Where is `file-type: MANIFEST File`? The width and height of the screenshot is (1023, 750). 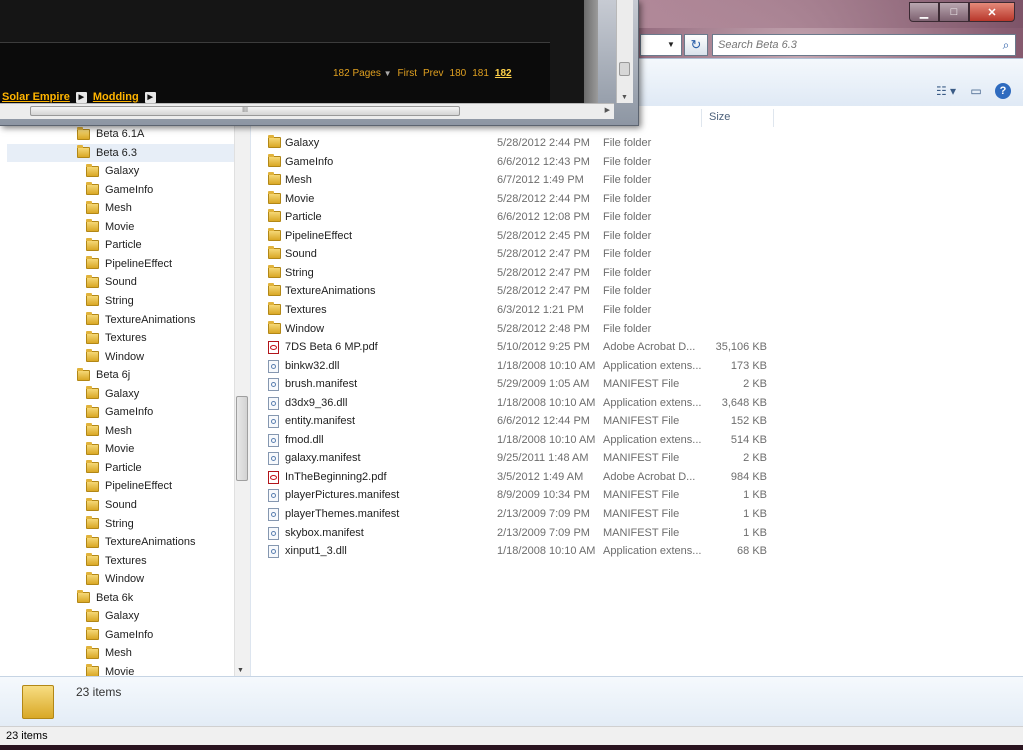
file-type: MANIFEST File is located at coordinates (641, 532).